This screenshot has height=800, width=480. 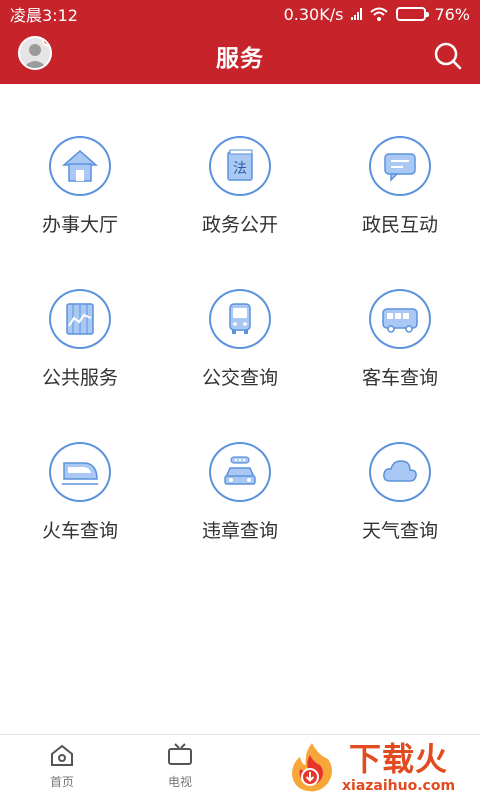 What do you see at coordinates (239, 531) in the screenshot?
I see `service-label: 违章查询` at bounding box center [239, 531].